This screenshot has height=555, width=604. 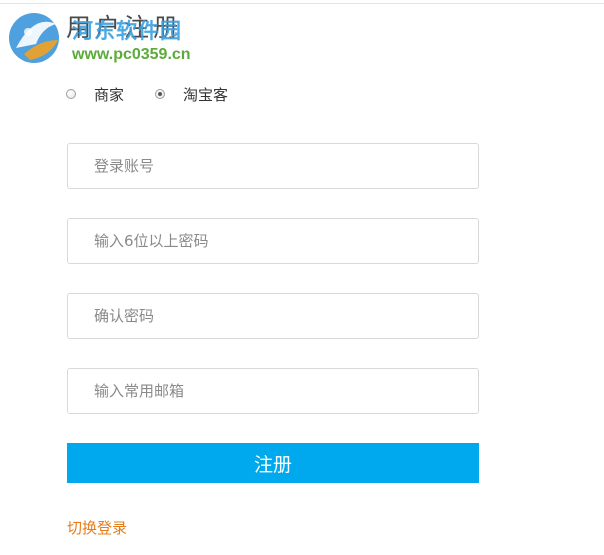 I want to click on taobaoke-radio, so click(x=160, y=94).